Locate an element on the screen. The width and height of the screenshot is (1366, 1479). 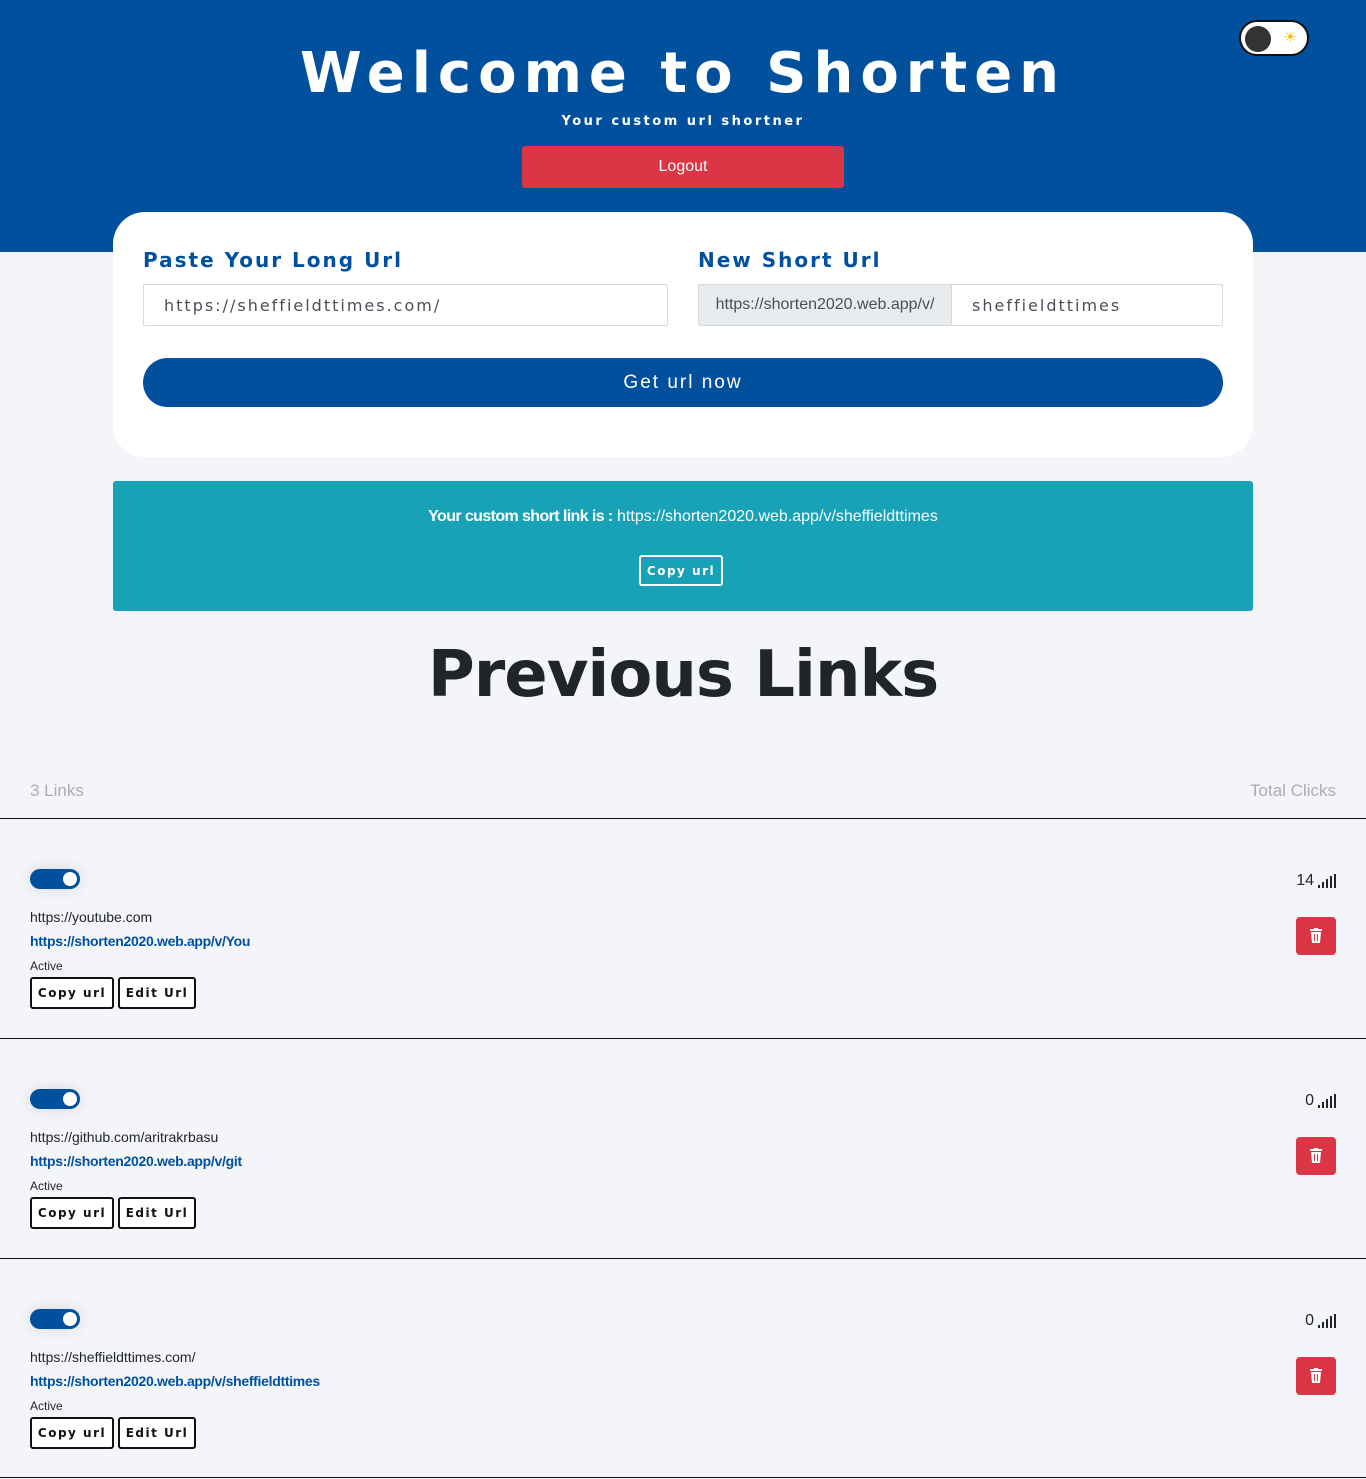
link-long-url: https://youtube.com is located at coordinates (91, 917).